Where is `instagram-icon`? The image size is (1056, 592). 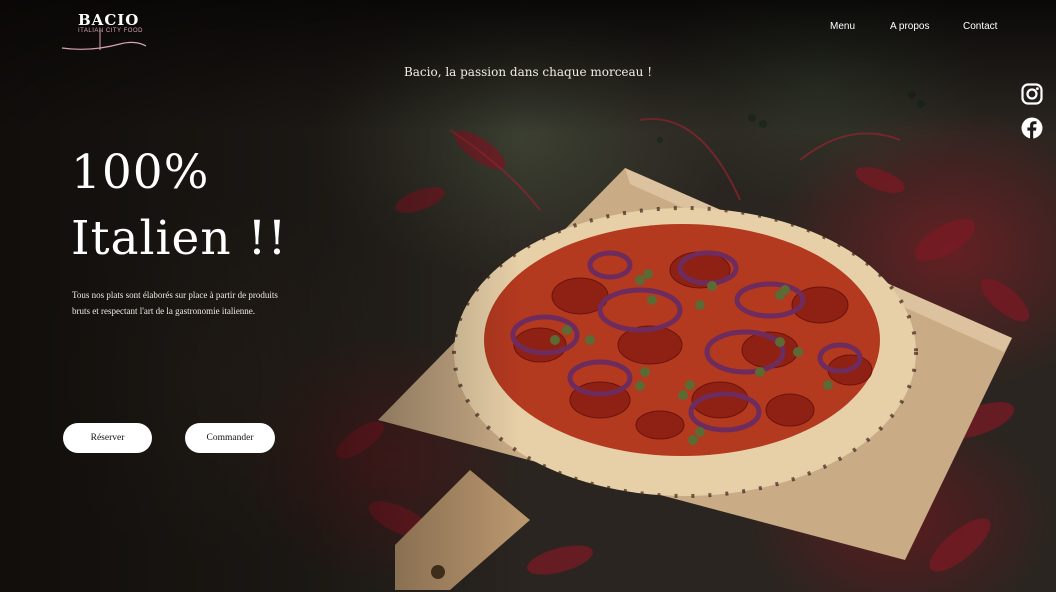 instagram-icon is located at coordinates (1032, 94).